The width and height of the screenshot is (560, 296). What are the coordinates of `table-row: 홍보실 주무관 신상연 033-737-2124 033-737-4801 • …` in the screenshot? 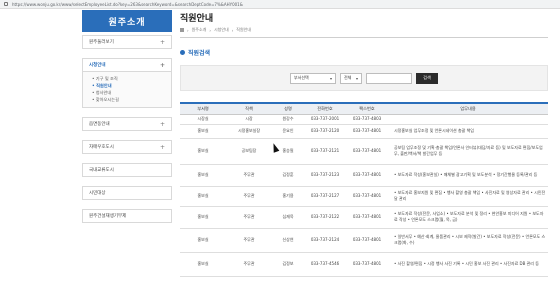 It's located at (364, 240).